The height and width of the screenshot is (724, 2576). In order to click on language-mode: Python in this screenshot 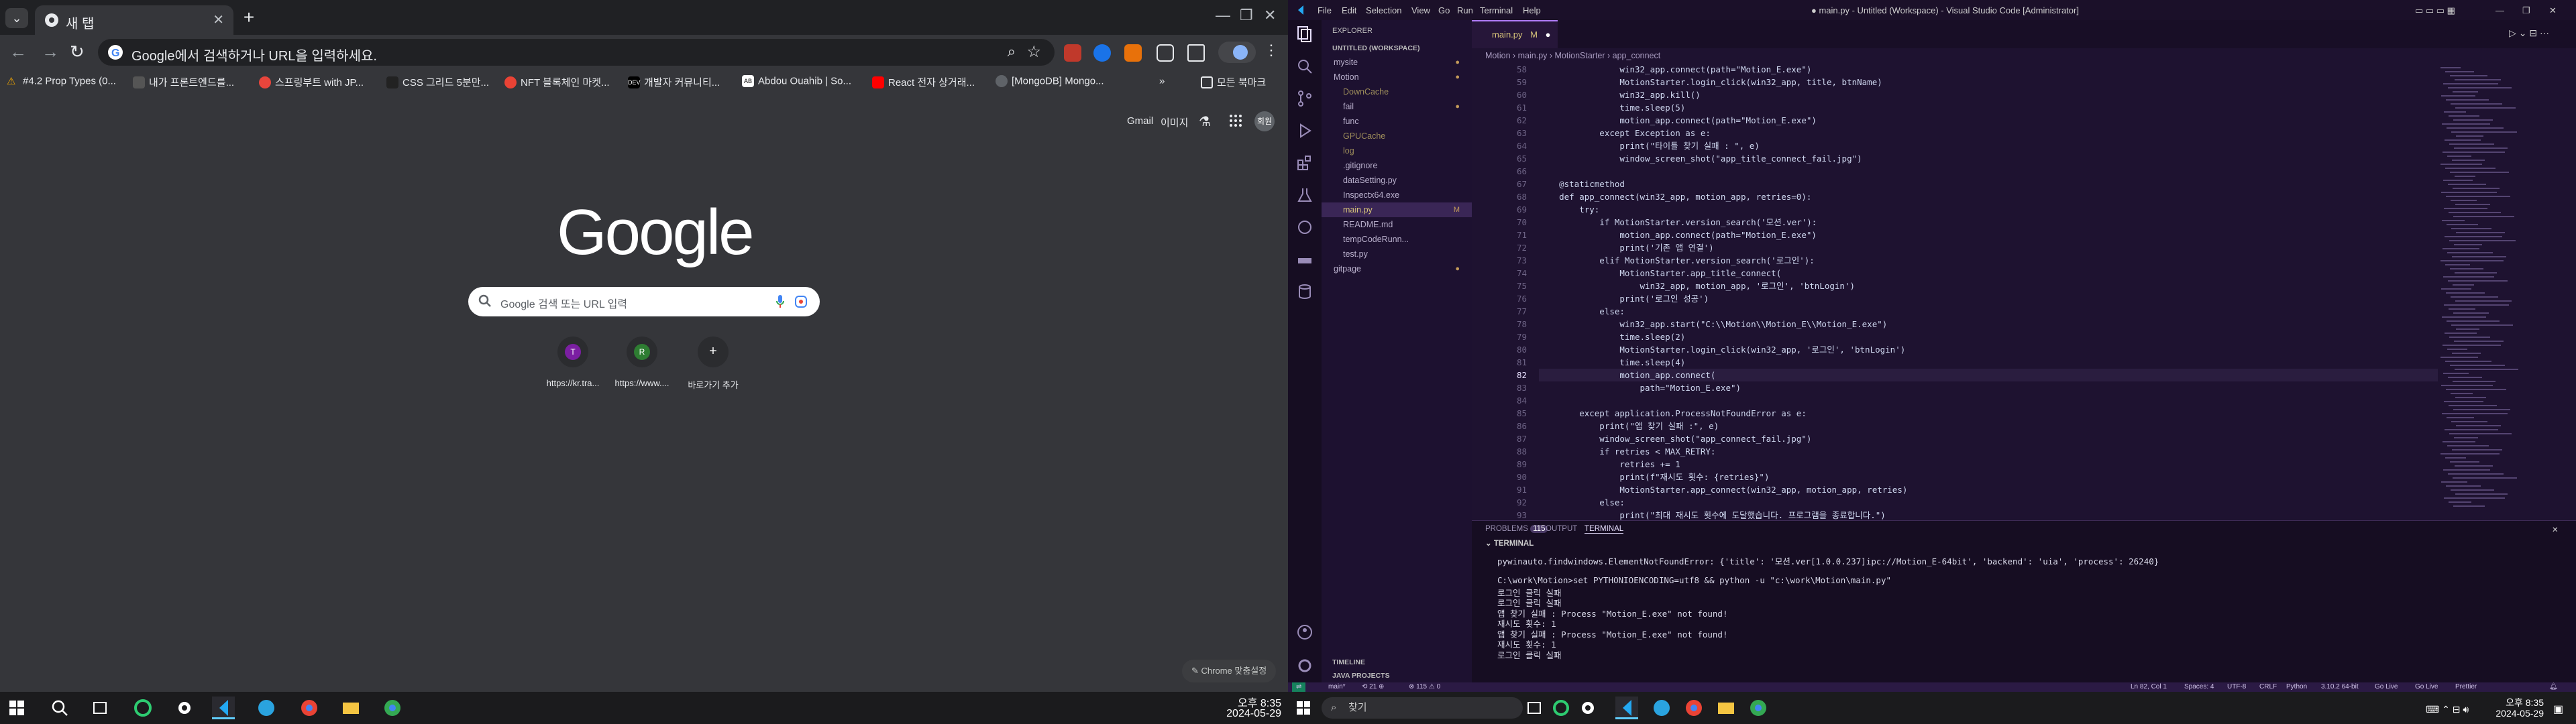, I will do `click(2296, 687)`.